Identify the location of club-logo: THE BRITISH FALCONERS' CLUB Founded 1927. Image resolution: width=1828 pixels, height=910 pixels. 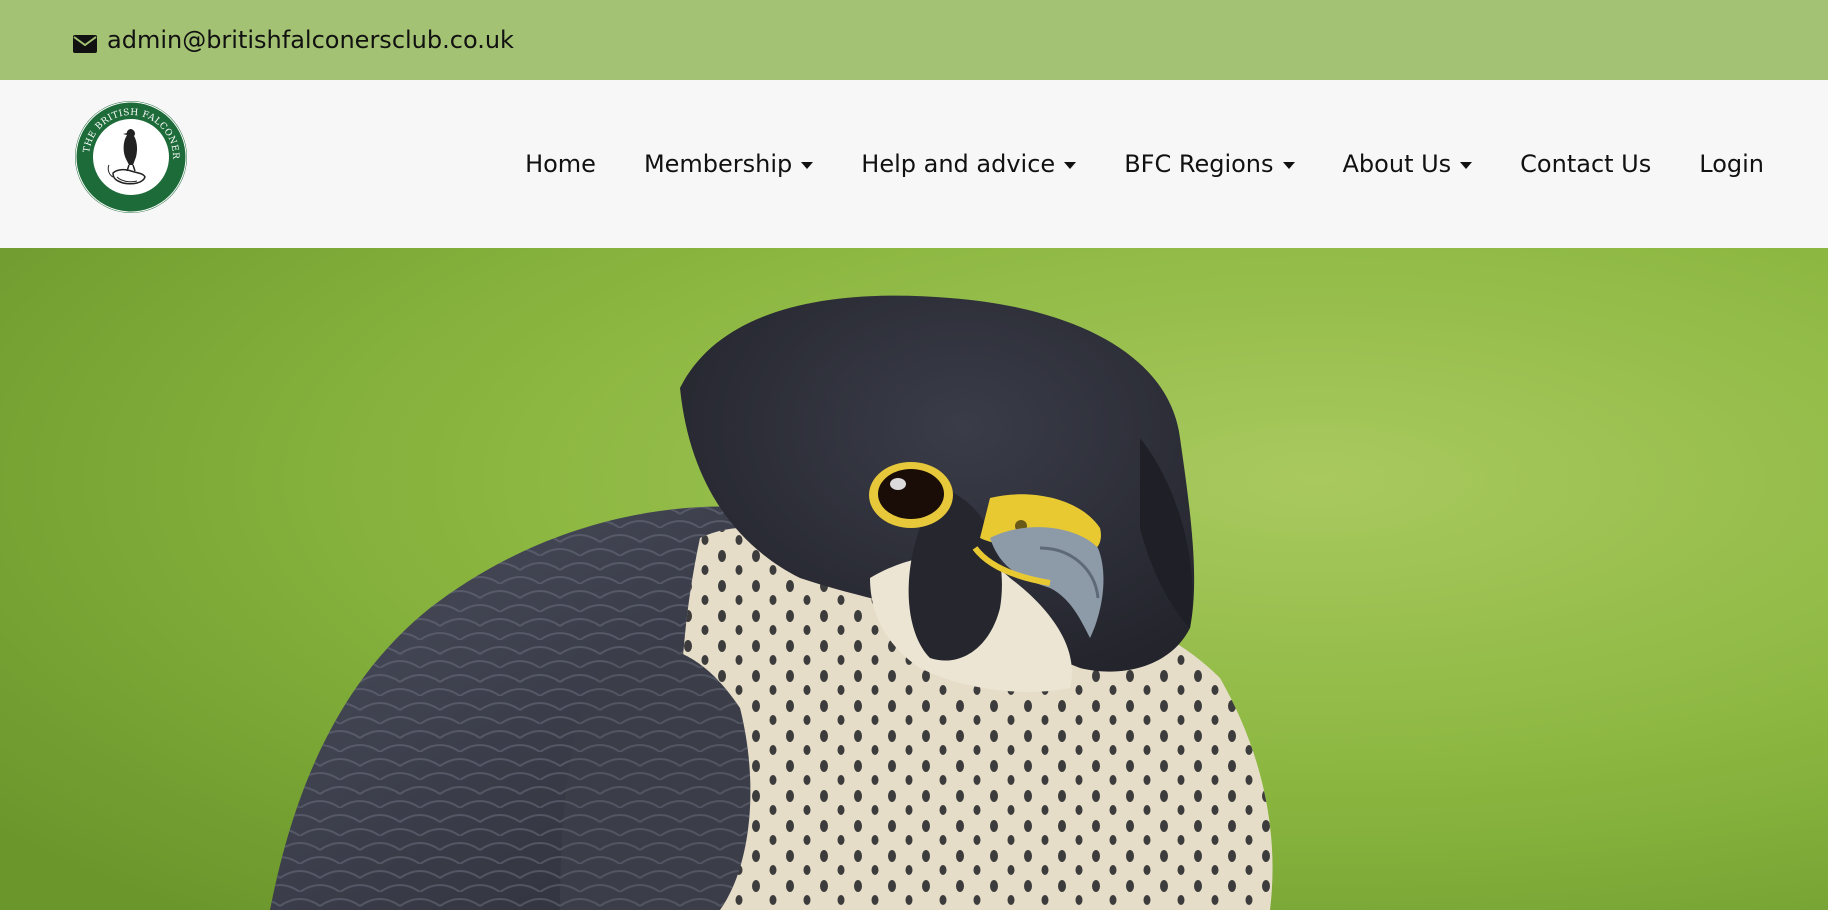
(129, 153).